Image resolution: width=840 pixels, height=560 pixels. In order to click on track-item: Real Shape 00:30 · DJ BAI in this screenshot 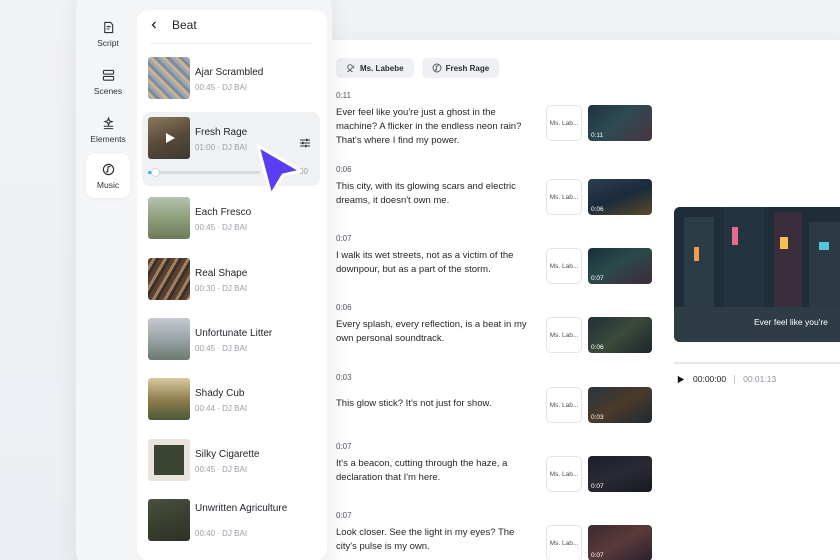, I will do `click(233, 280)`.